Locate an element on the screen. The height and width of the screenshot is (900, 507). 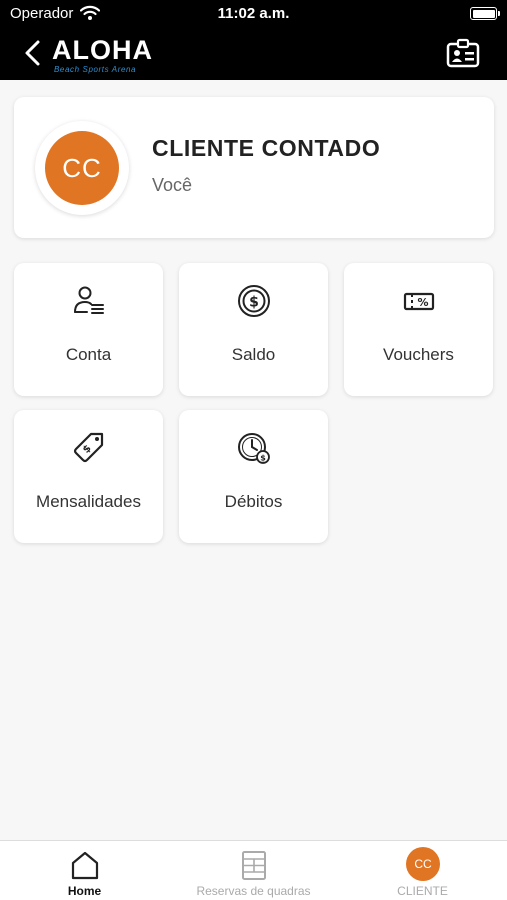
coin-dollar-icon: $ is located at coordinates (254, 301).